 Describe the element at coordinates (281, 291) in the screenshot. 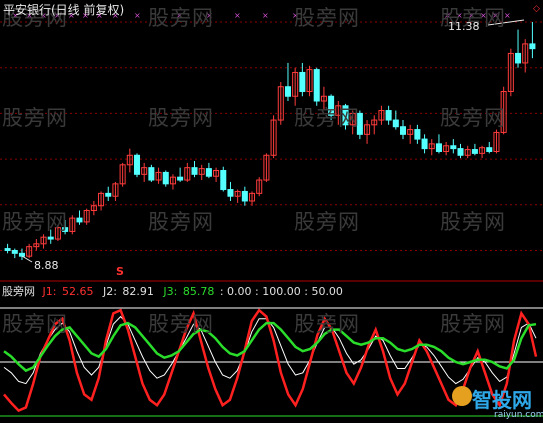

I see `indicator-levels: : 0.00 : 100.00 : 50.00` at that location.